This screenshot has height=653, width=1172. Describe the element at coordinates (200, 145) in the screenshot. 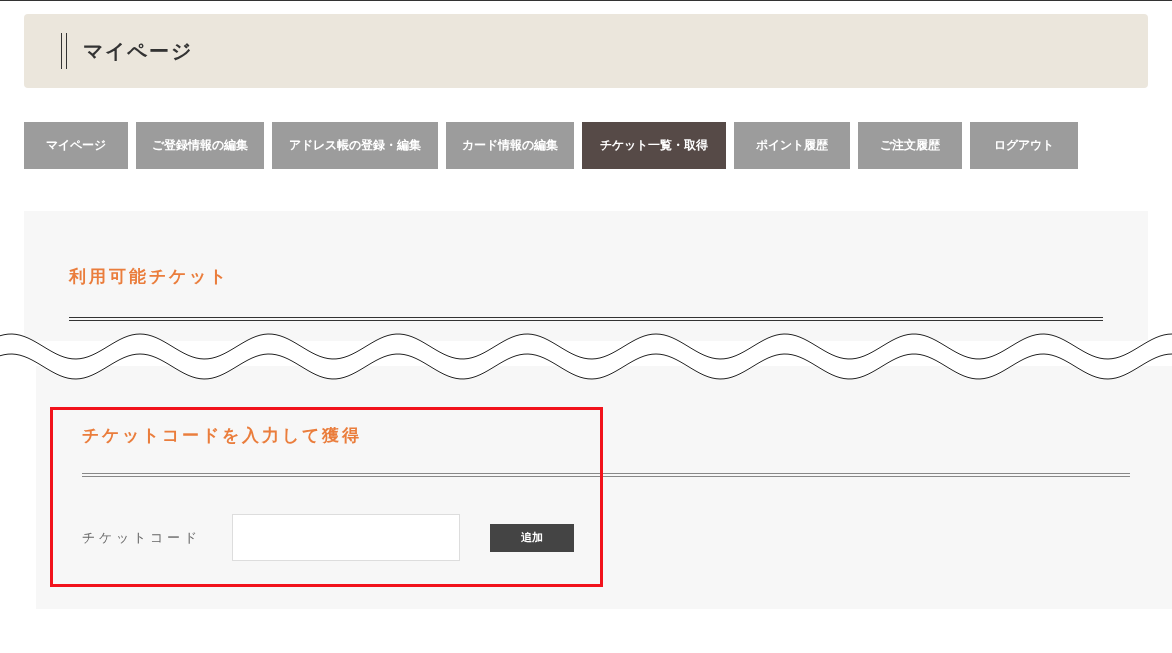

I see `nav-tab: ご登録情報の編集` at that location.